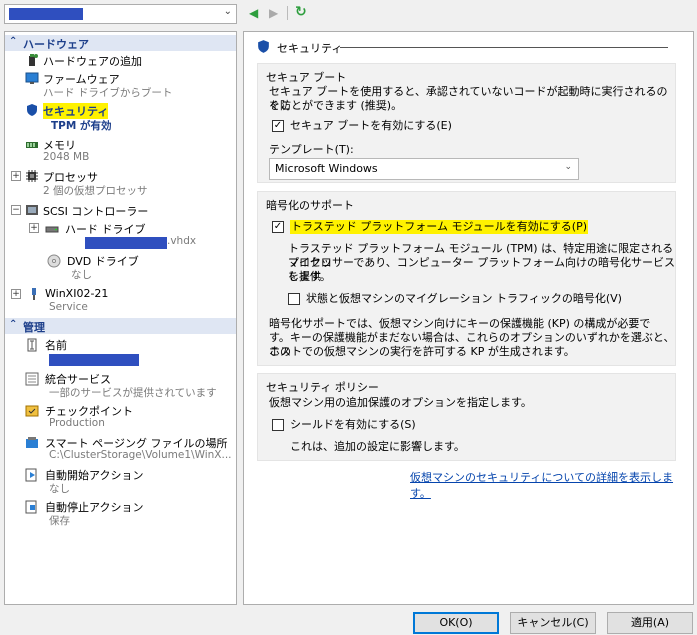  I want to click on integration-services-icon, so click(32, 379).